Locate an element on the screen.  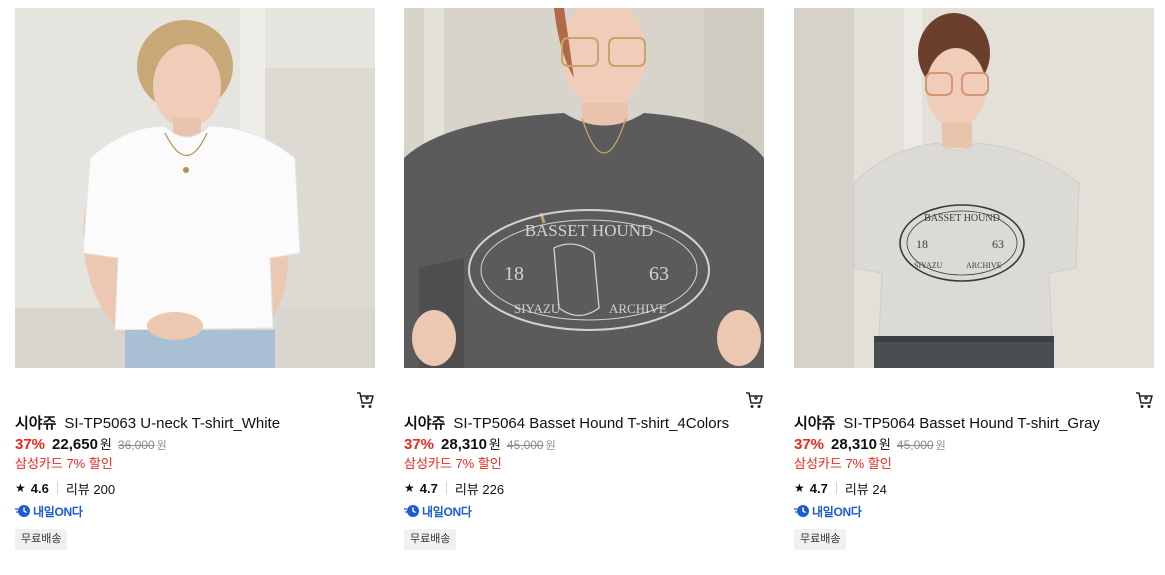
product-name: SI-TP5064 Basset Hound T-shirt_Gray is located at coordinates (971, 423).